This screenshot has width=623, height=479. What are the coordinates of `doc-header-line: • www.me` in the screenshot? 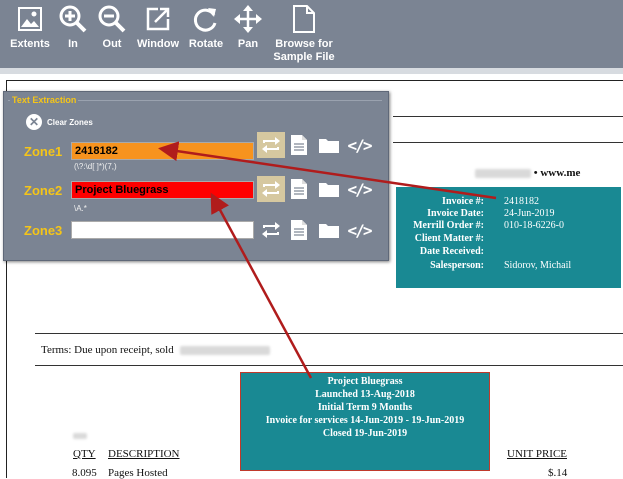 It's located at (527, 173).